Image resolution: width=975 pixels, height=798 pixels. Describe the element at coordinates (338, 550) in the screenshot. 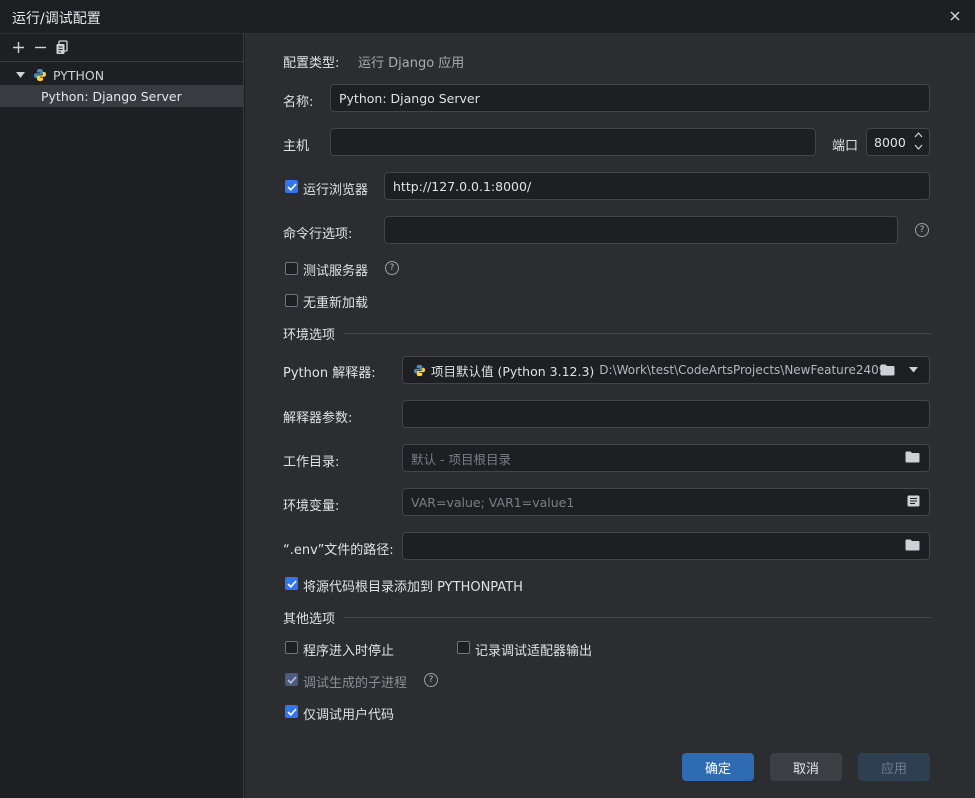

I see `dotenv-label: “.env”文件的路径:` at that location.